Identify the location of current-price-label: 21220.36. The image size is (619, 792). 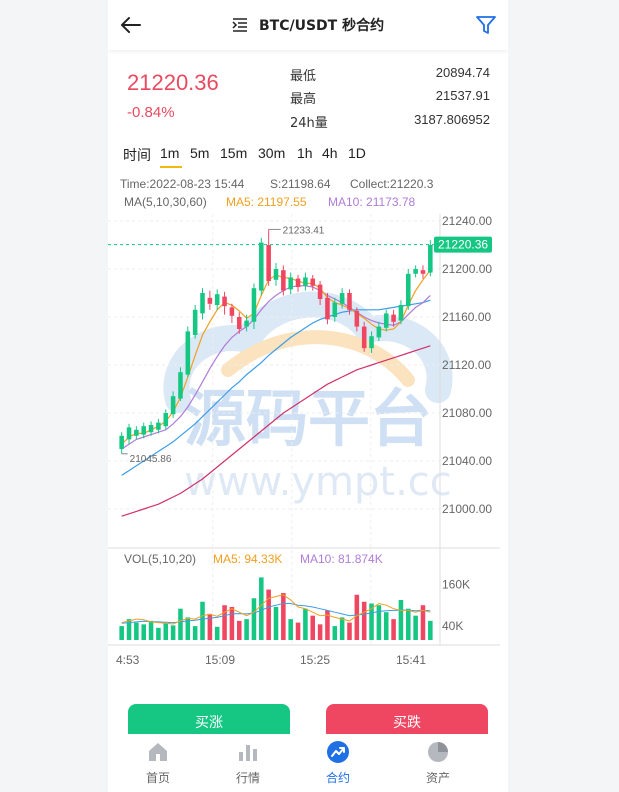
(463, 245).